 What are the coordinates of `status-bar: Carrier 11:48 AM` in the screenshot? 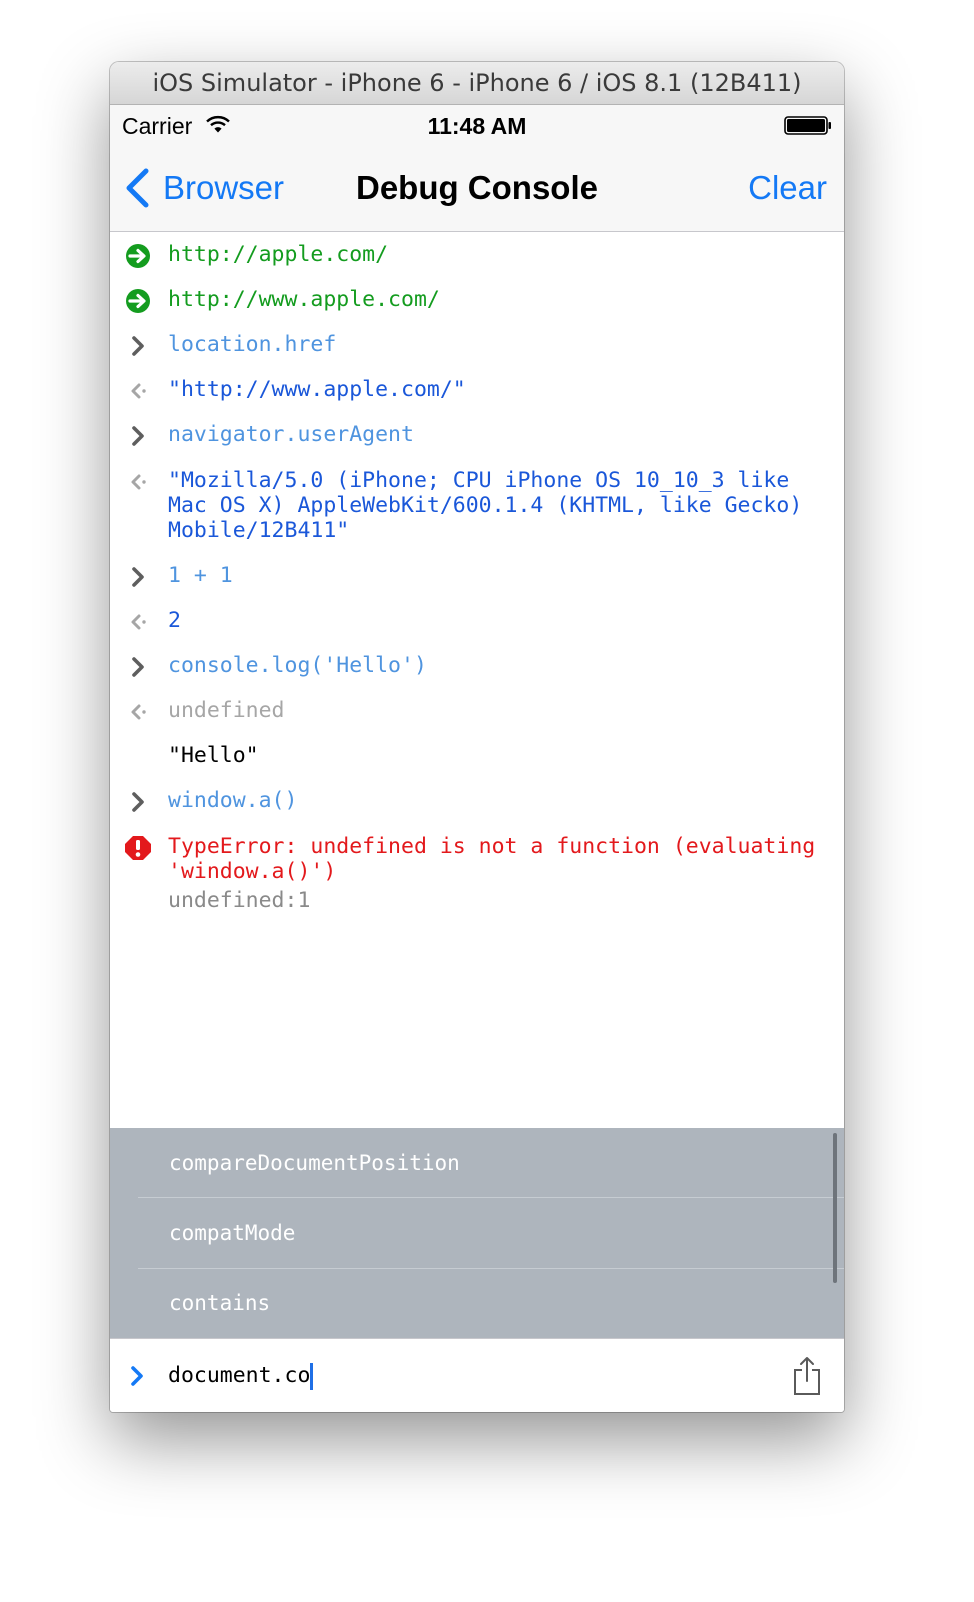 It's located at (477, 125).